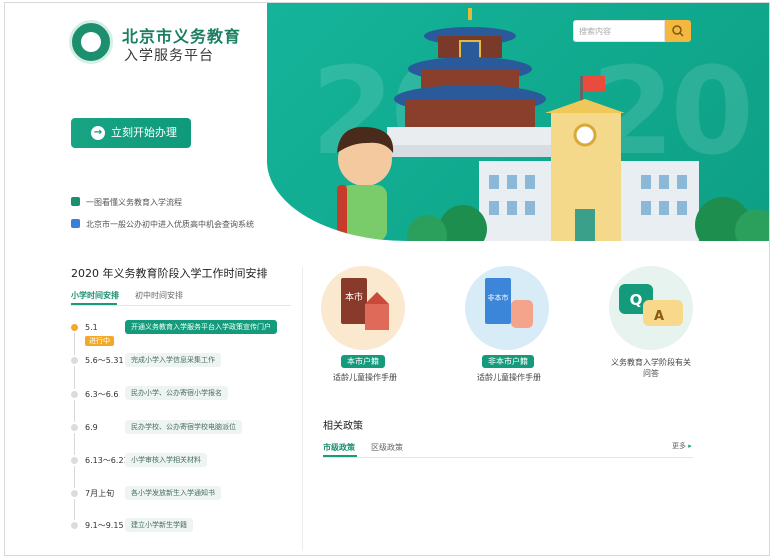 The width and height of the screenshot is (774, 560). What do you see at coordinates (144, 132) in the screenshot?
I see `start-button-label: 立刻开始办理` at bounding box center [144, 132].